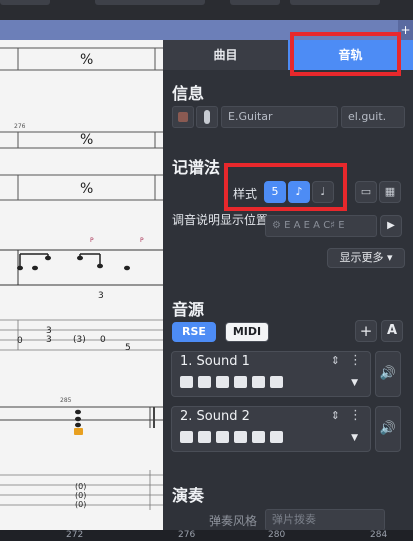 Image resolution: width=413 pixels, height=541 pixels. What do you see at coordinates (378, 192) in the screenshot?
I see `extra-style-group: ▭ ▦` at bounding box center [378, 192].